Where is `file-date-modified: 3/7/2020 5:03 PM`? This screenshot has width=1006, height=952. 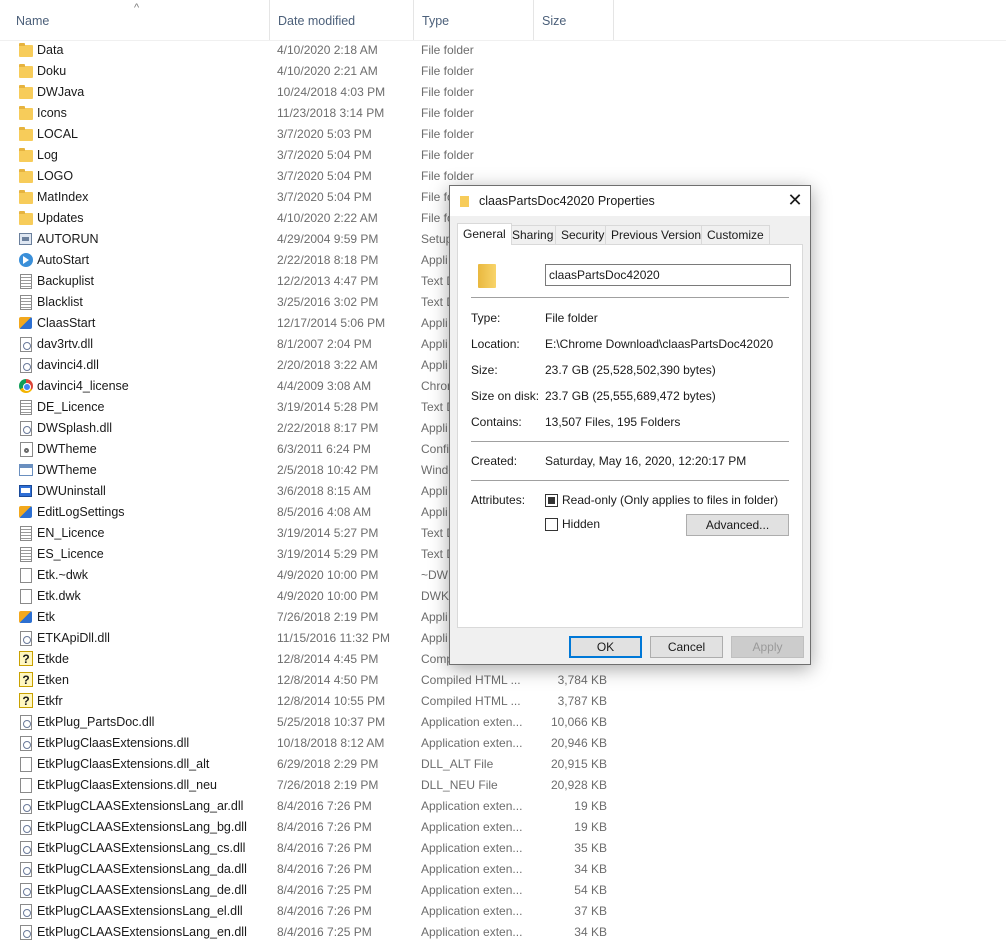 file-date-modified: 3/7/2020 5:03 PM is located at coordinates (324, 134).